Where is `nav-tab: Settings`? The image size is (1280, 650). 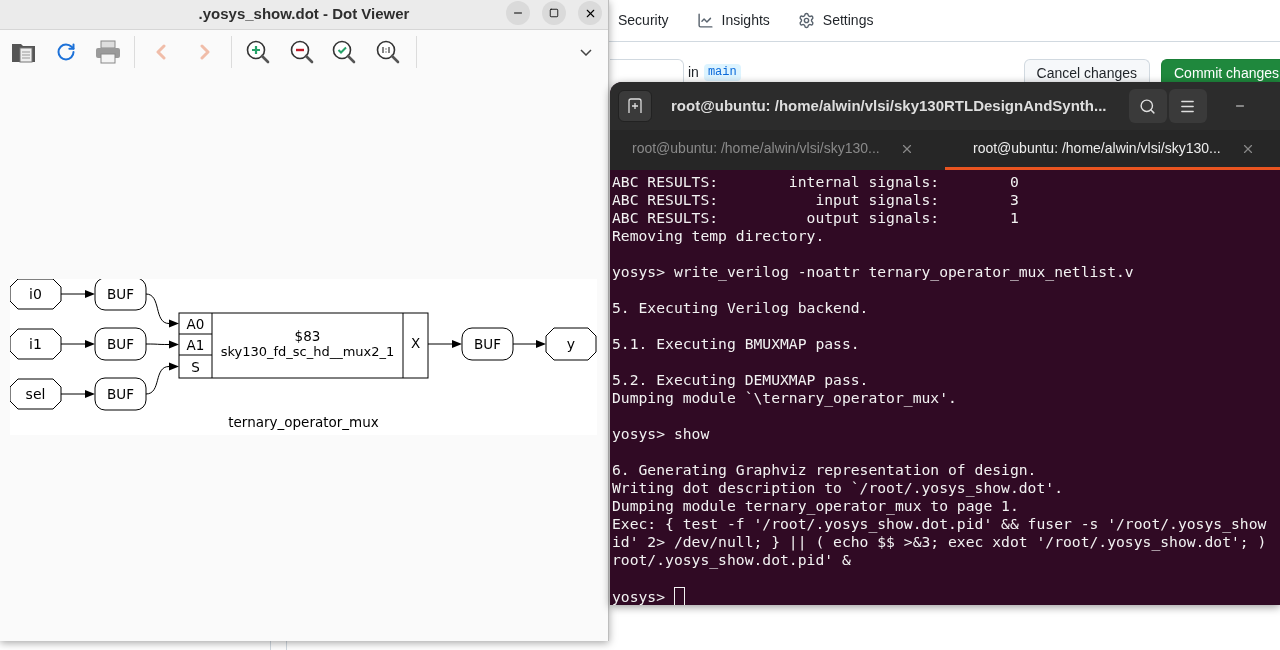
nav-tab: Settings is located at coordinates (835, 20).